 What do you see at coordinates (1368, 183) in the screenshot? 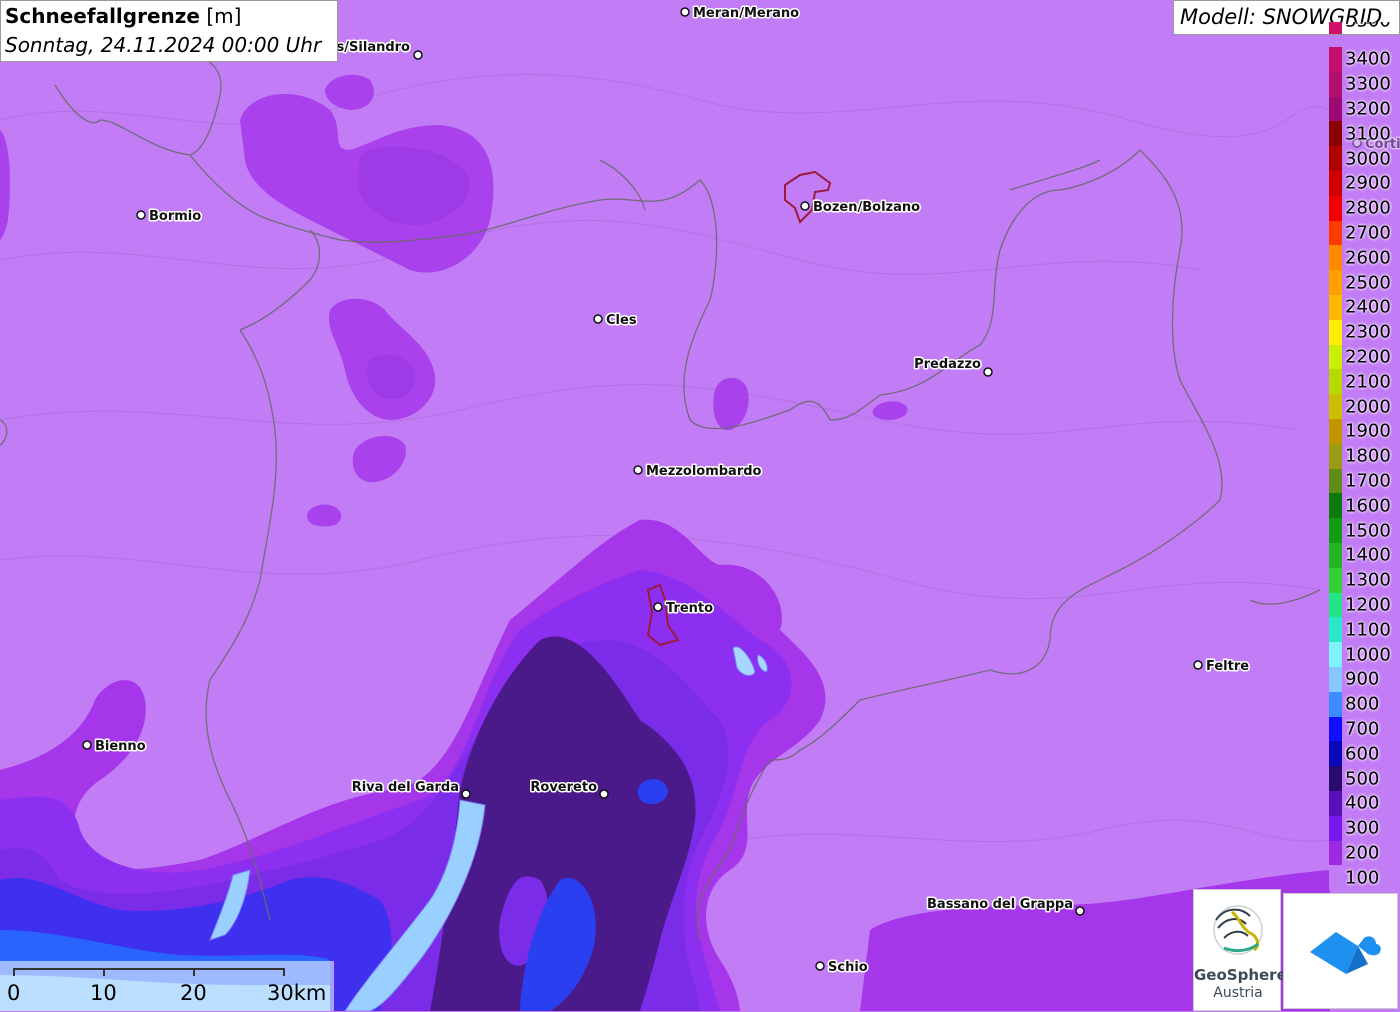
I see `legend-label: 2900` at bounding box center [1368, 183].